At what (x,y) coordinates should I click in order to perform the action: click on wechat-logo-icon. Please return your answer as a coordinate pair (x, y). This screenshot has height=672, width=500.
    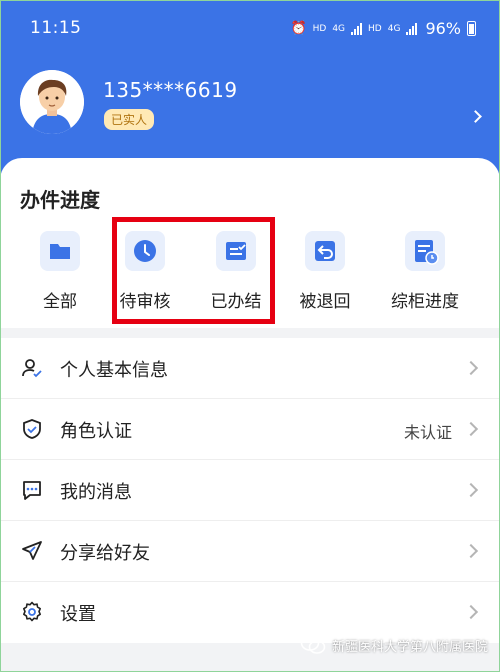
    Looking at the image, I should click on (313, 644).